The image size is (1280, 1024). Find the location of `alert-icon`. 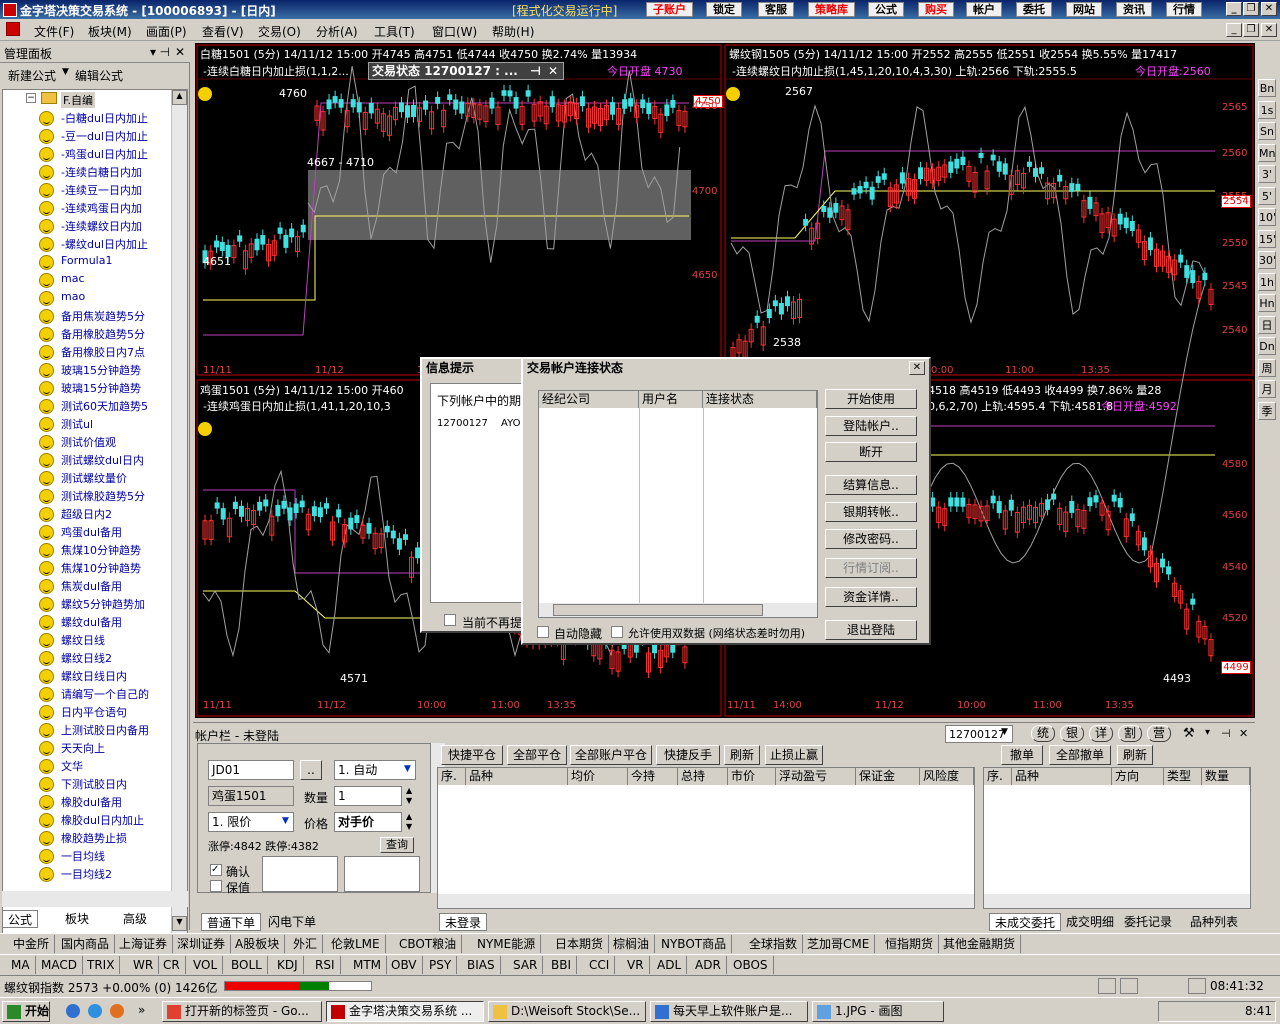

alert-icon is located at coordinates (1129, 986).